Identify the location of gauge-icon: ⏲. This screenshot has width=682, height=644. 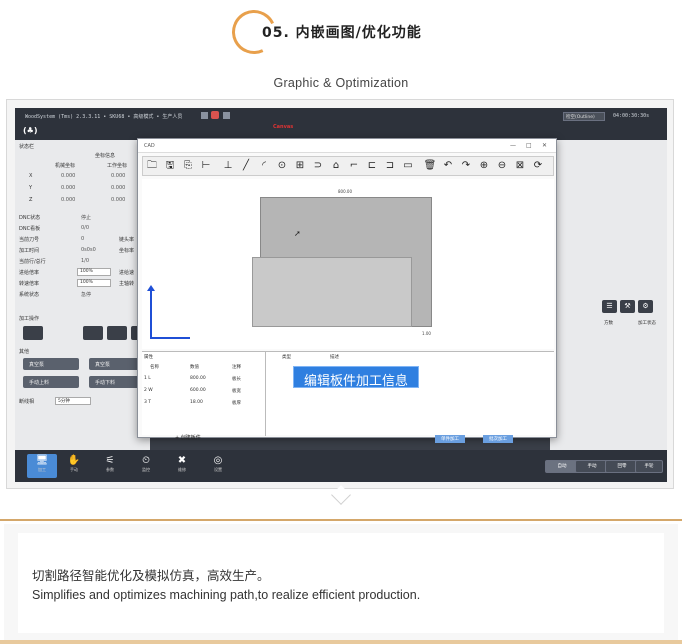
(146, 460).